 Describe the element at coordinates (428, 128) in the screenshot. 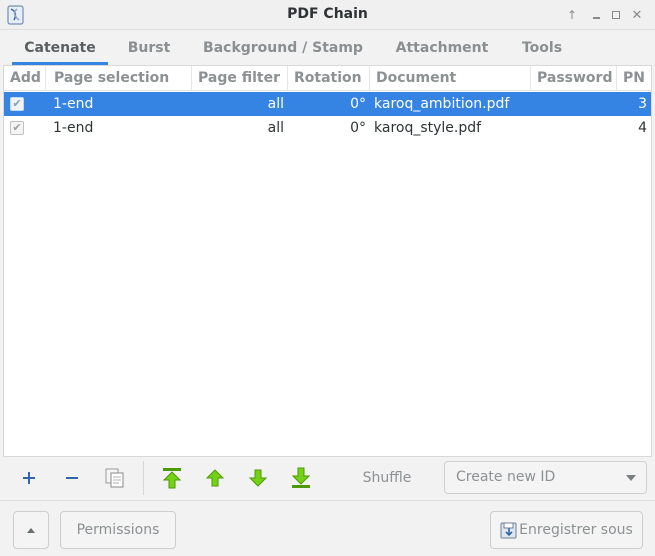

I see `document-cell: karoq_style.pdf` at that location.